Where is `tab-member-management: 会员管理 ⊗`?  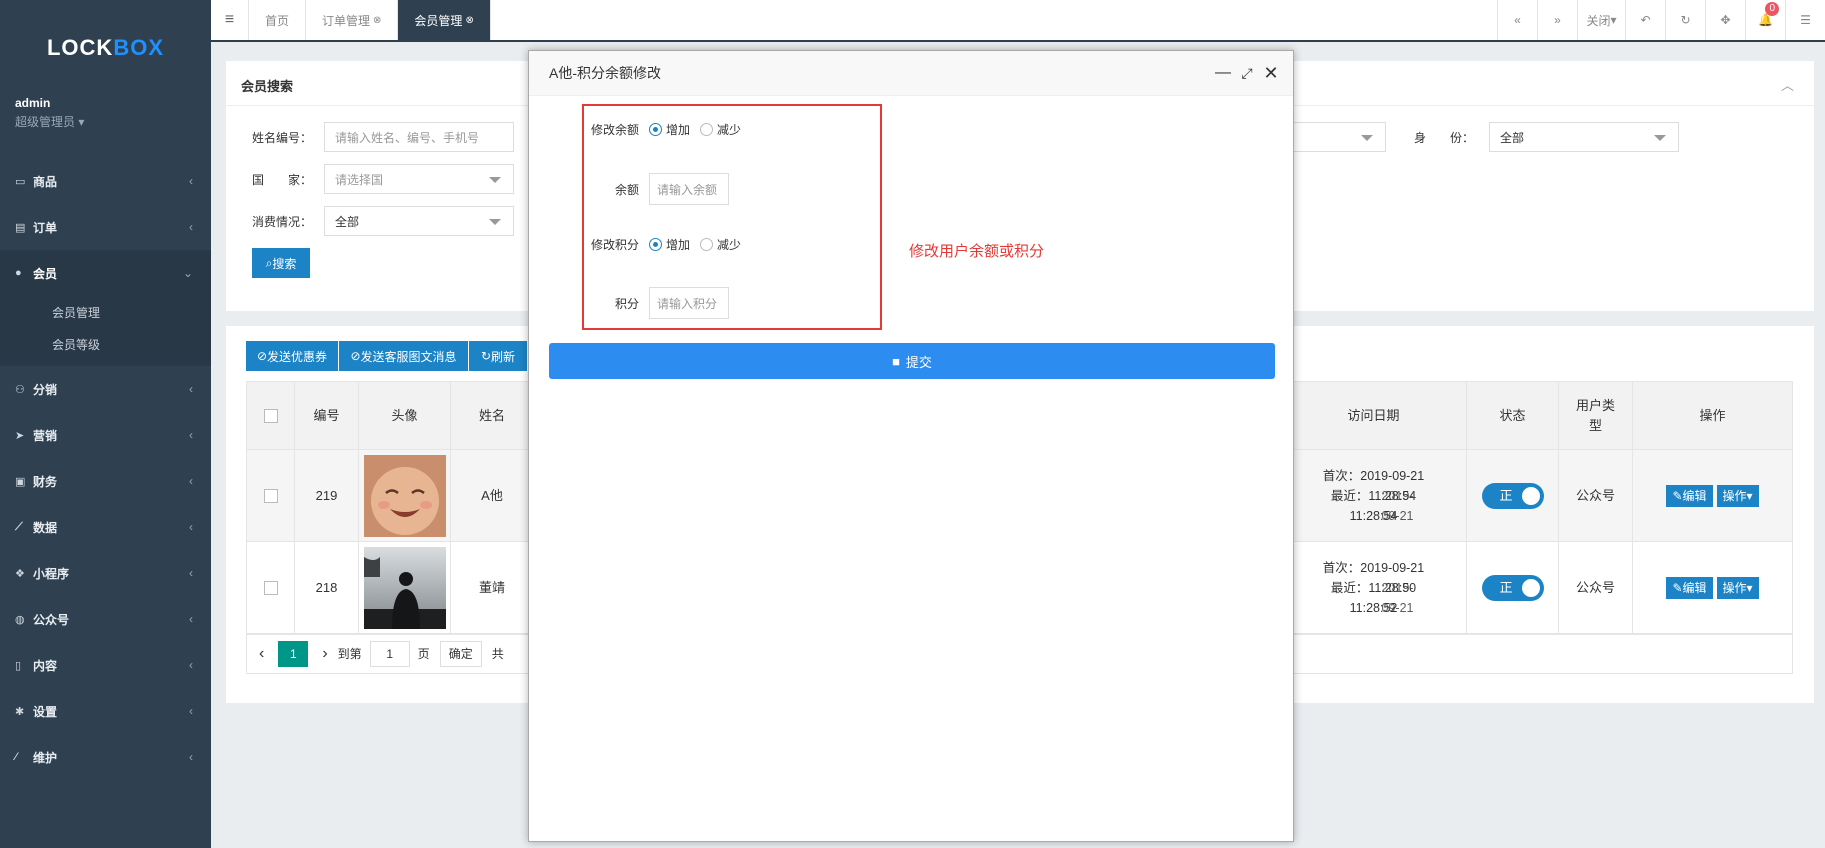 tab-member-management: 会员管理 ⊗ is located at coordinates (444, 20).